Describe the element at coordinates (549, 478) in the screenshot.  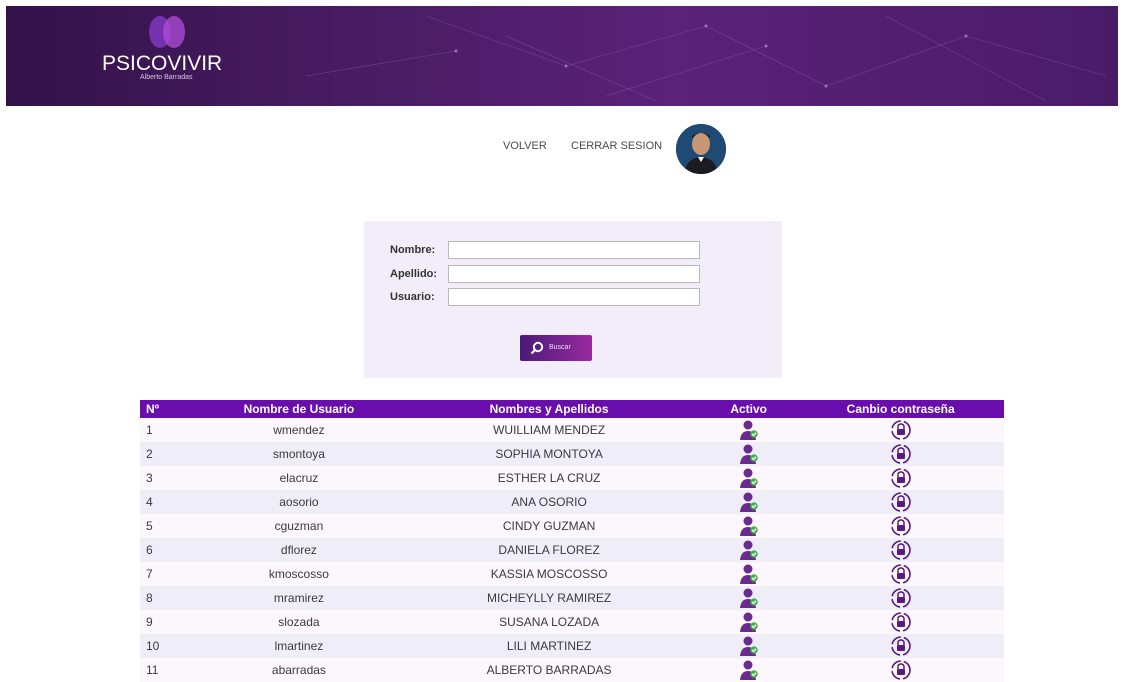
I see `row-fullname: ESTHER LA CRUZ` at that location.